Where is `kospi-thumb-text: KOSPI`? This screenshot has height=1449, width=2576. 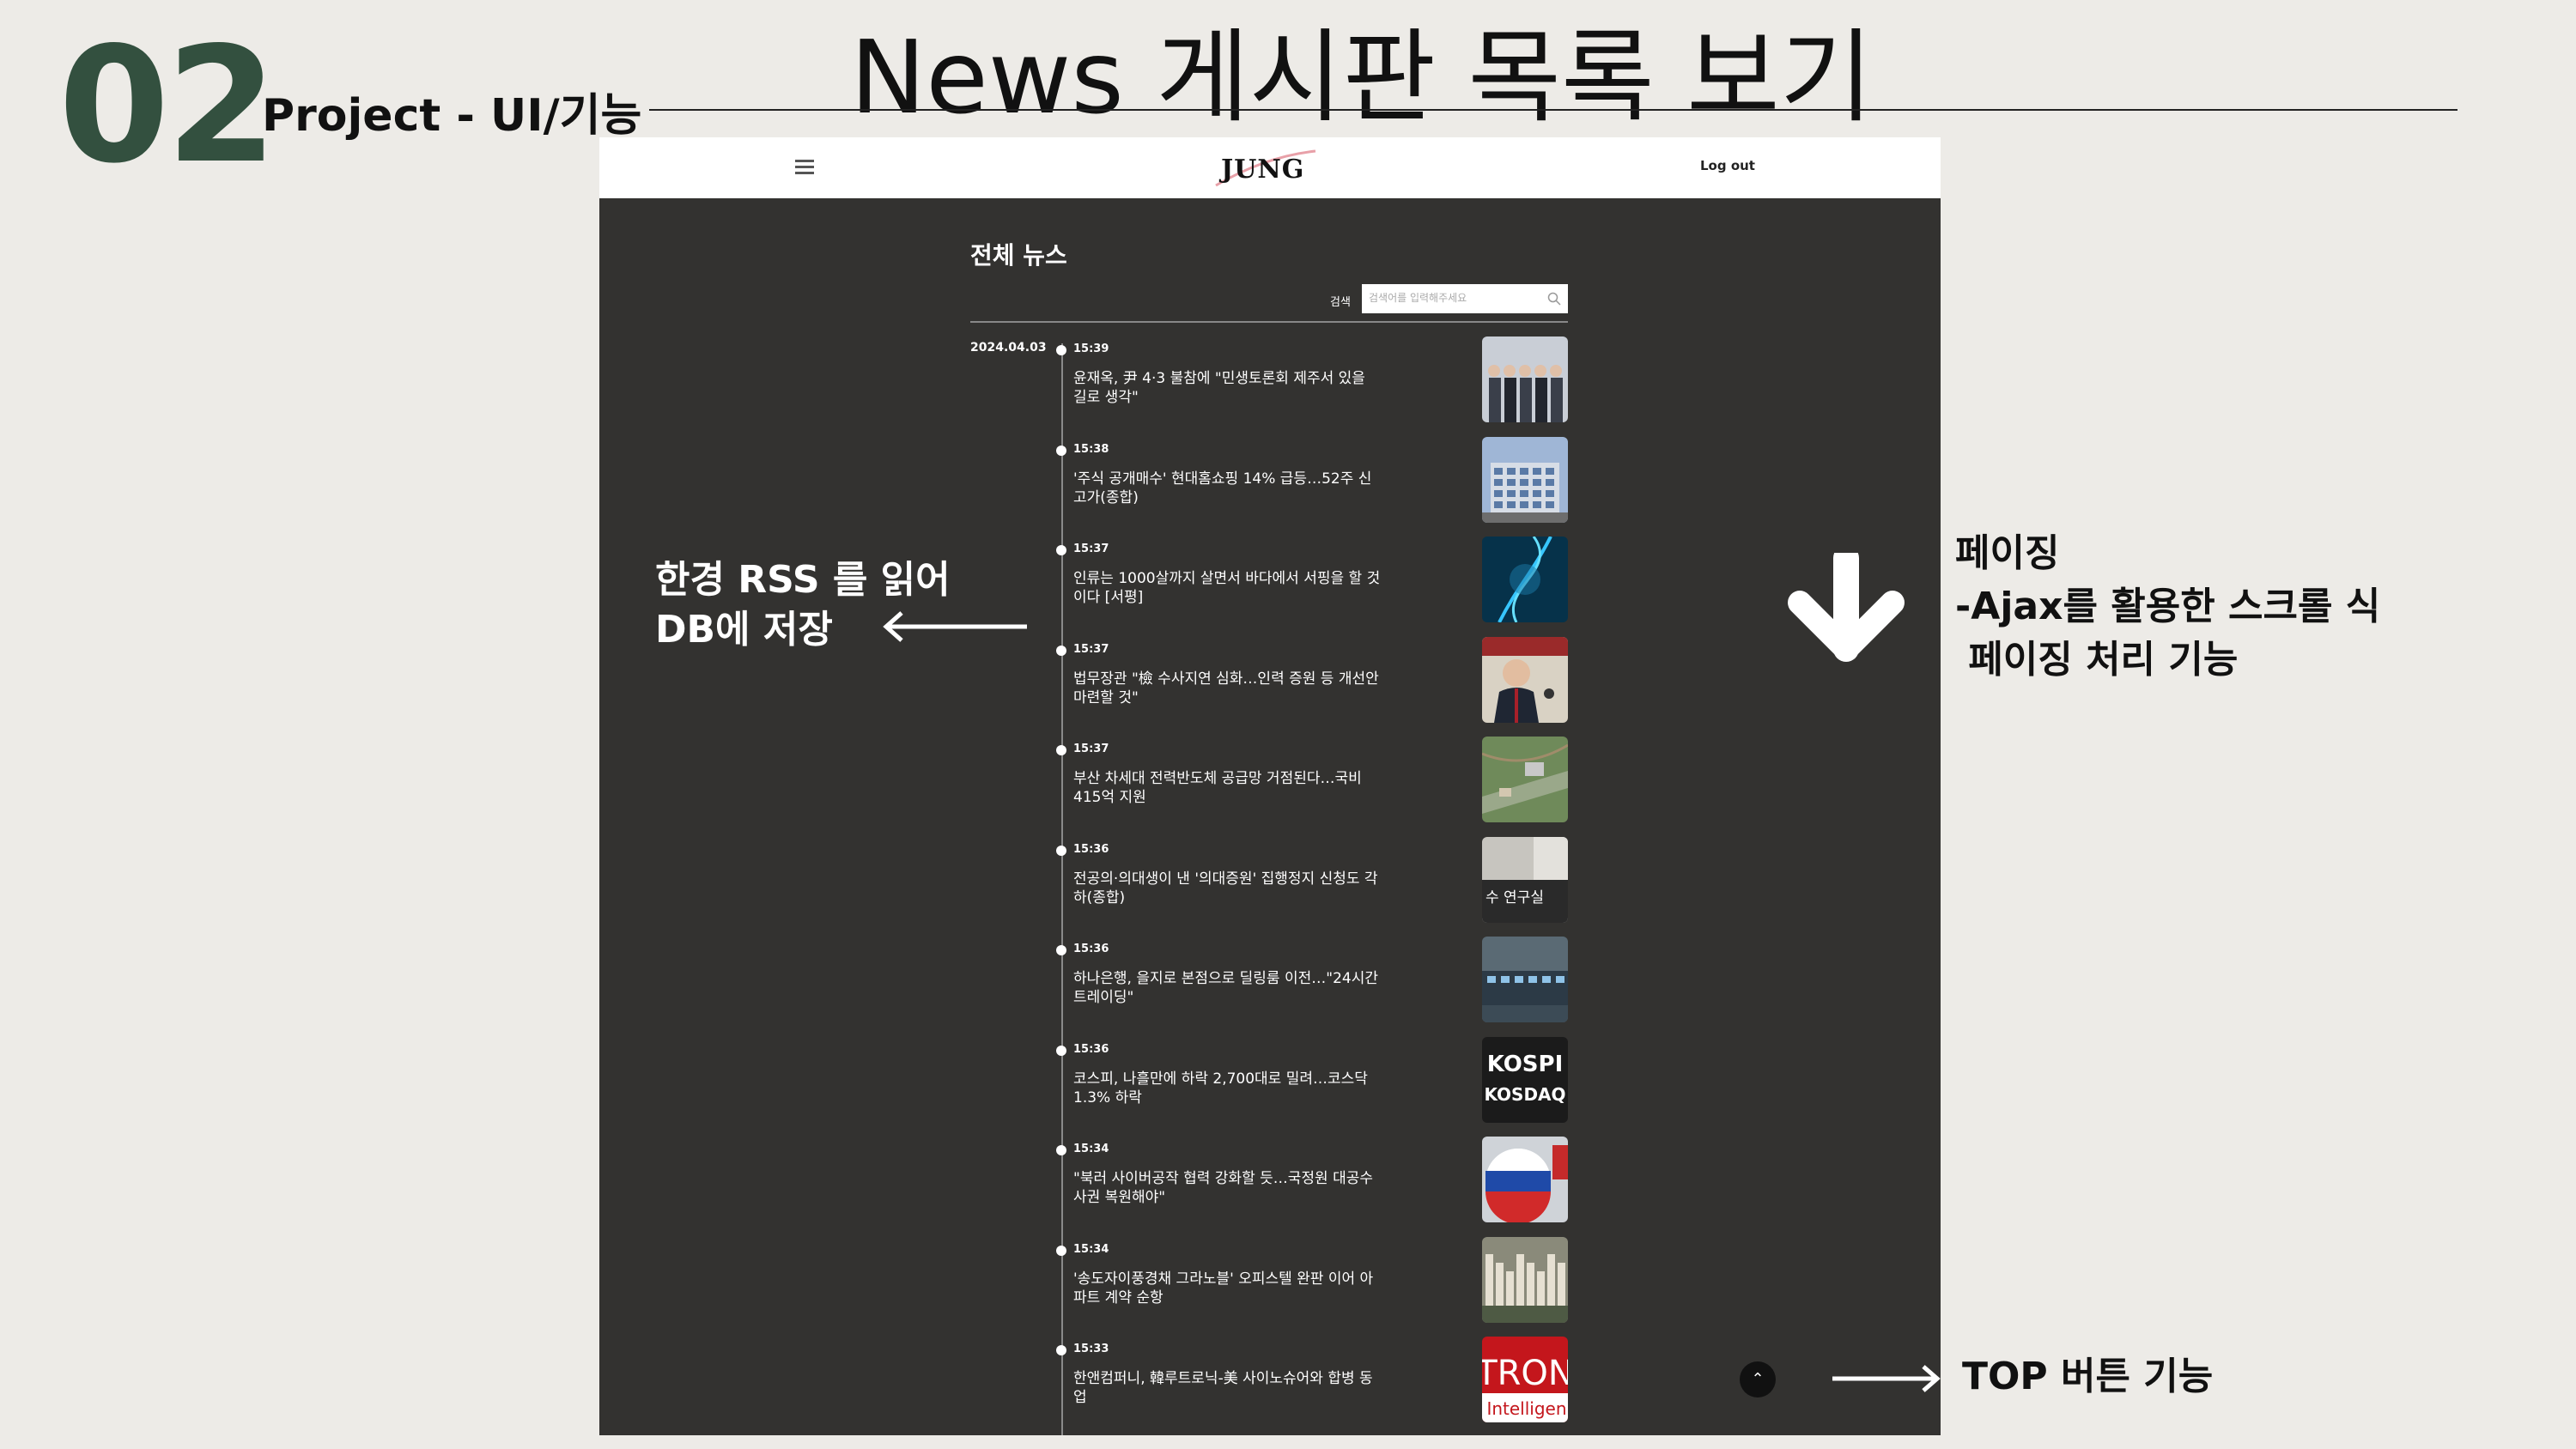 kospi-thumb-text: KOSPI is located at coordinates (1525, 1064).